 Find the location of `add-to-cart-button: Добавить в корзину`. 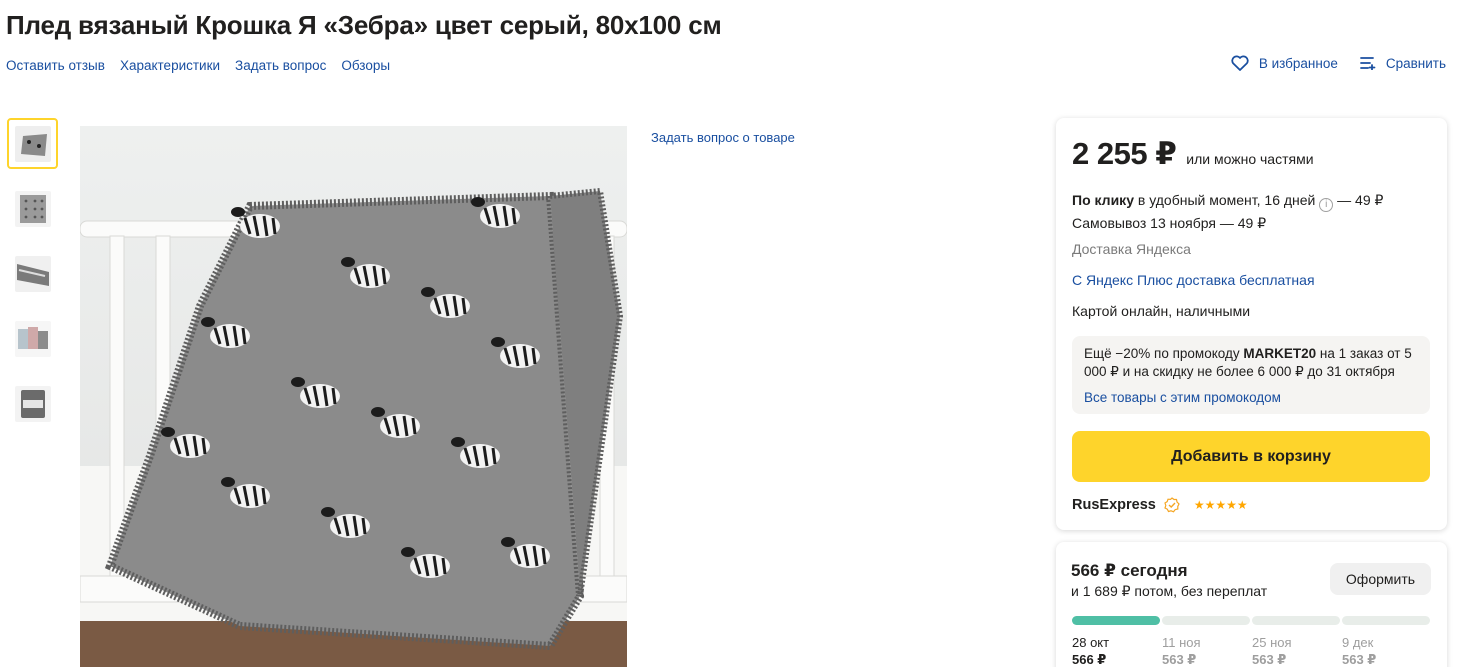

add-to-cart-button: Добавить в корзину is located at coordinates (1251, 456).